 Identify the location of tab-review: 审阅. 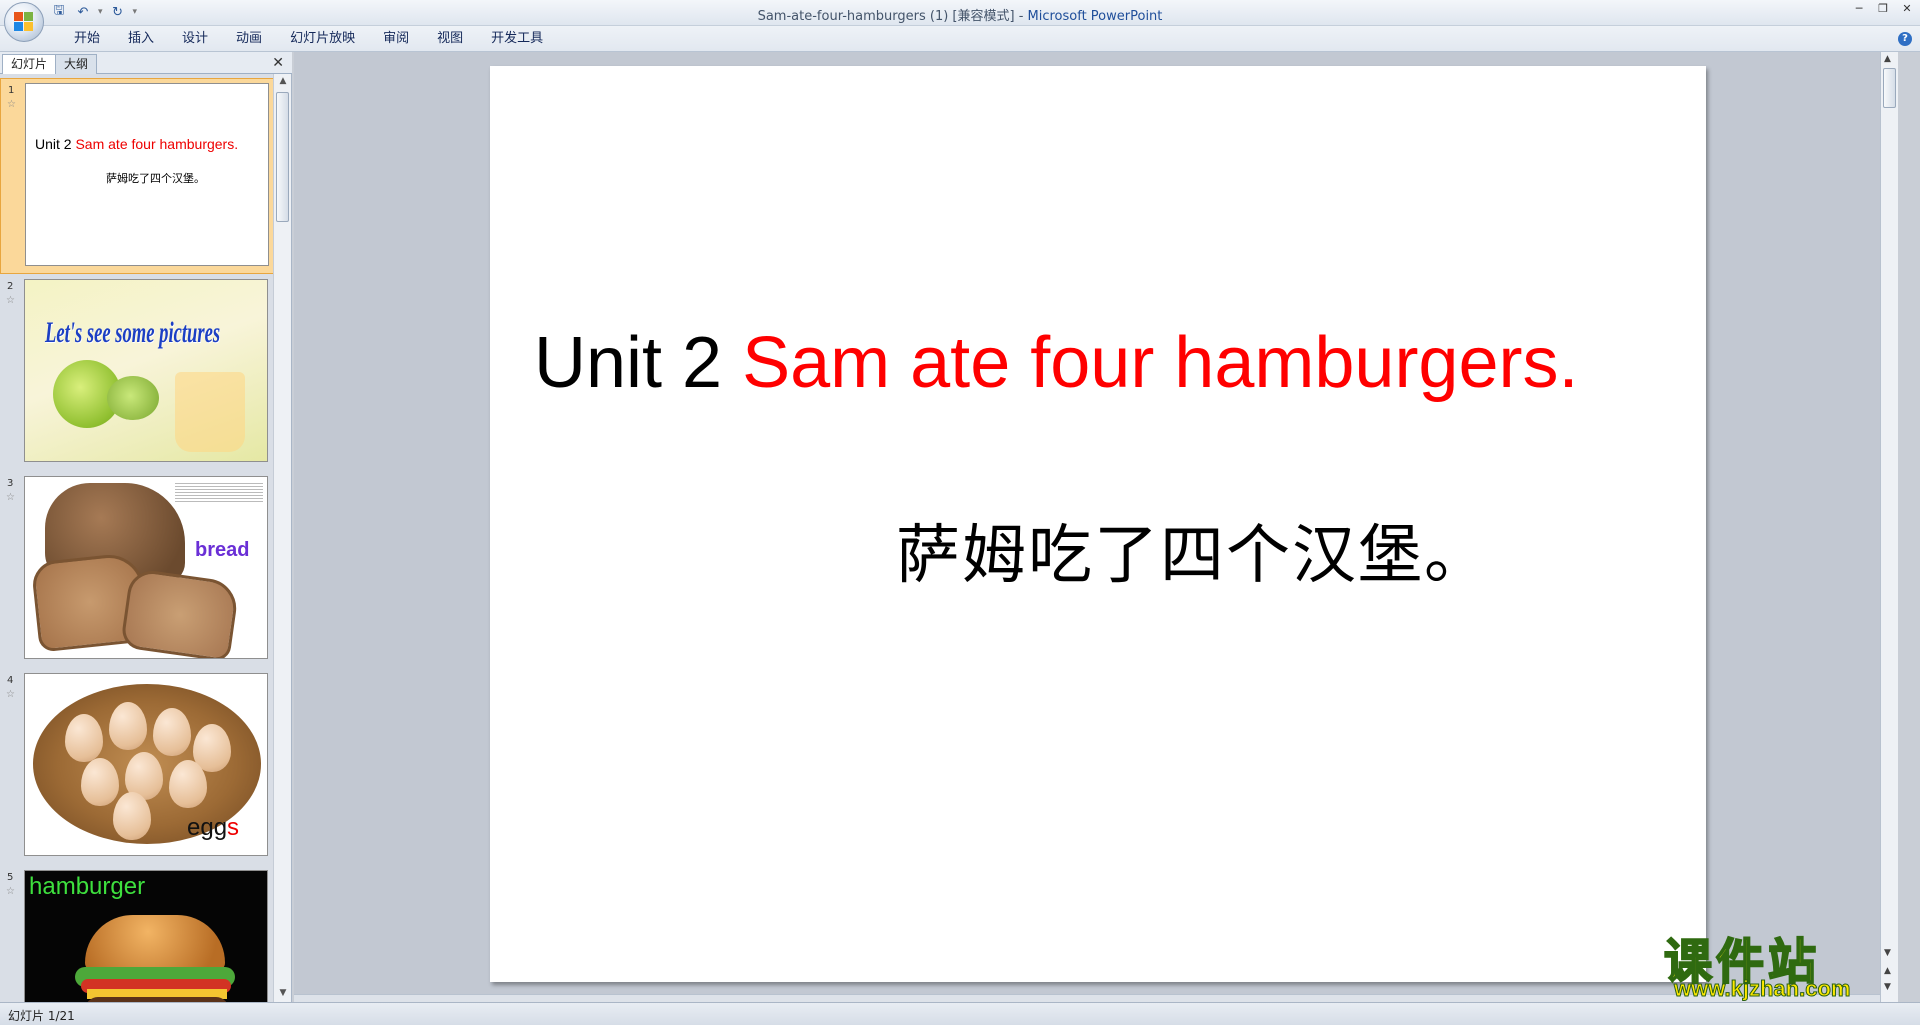
(396, 39).